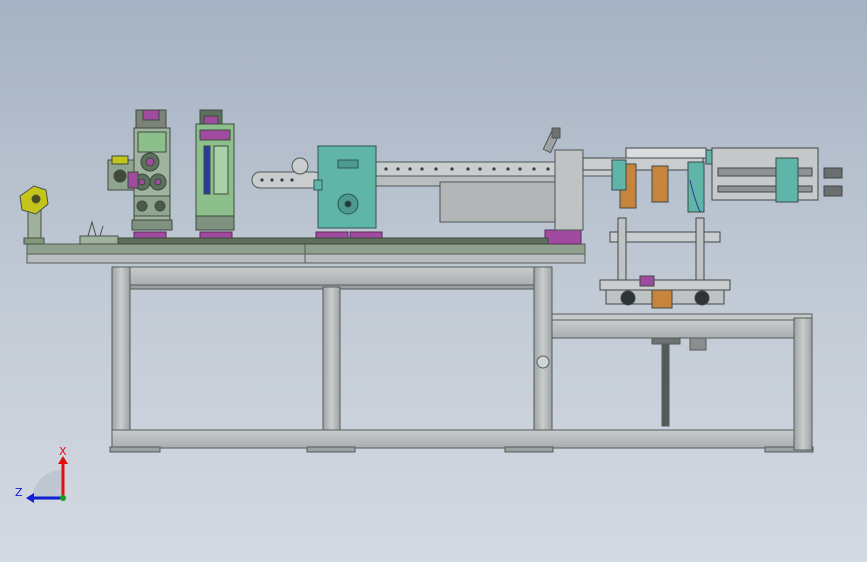 The width and height of the screenshot is (867, 562). Describe the element at coordinates (306, 258) in the screenshot. I see `table-top-edge` at that location.